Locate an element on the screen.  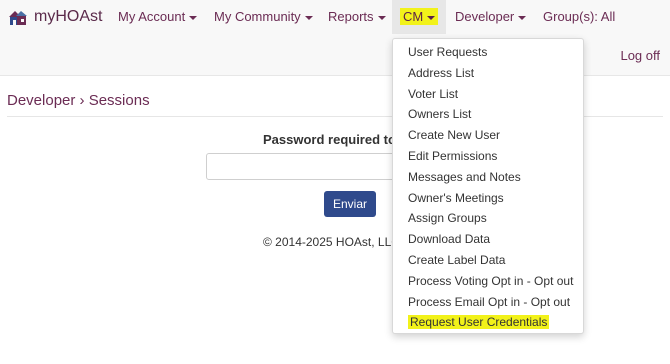
menu-item-messages-and-notes: Messages and Notes is located at coordinates (488, 177).